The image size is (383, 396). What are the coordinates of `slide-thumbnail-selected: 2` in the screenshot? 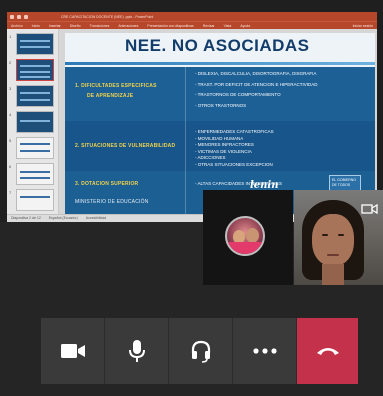 It's located at (31, 70).